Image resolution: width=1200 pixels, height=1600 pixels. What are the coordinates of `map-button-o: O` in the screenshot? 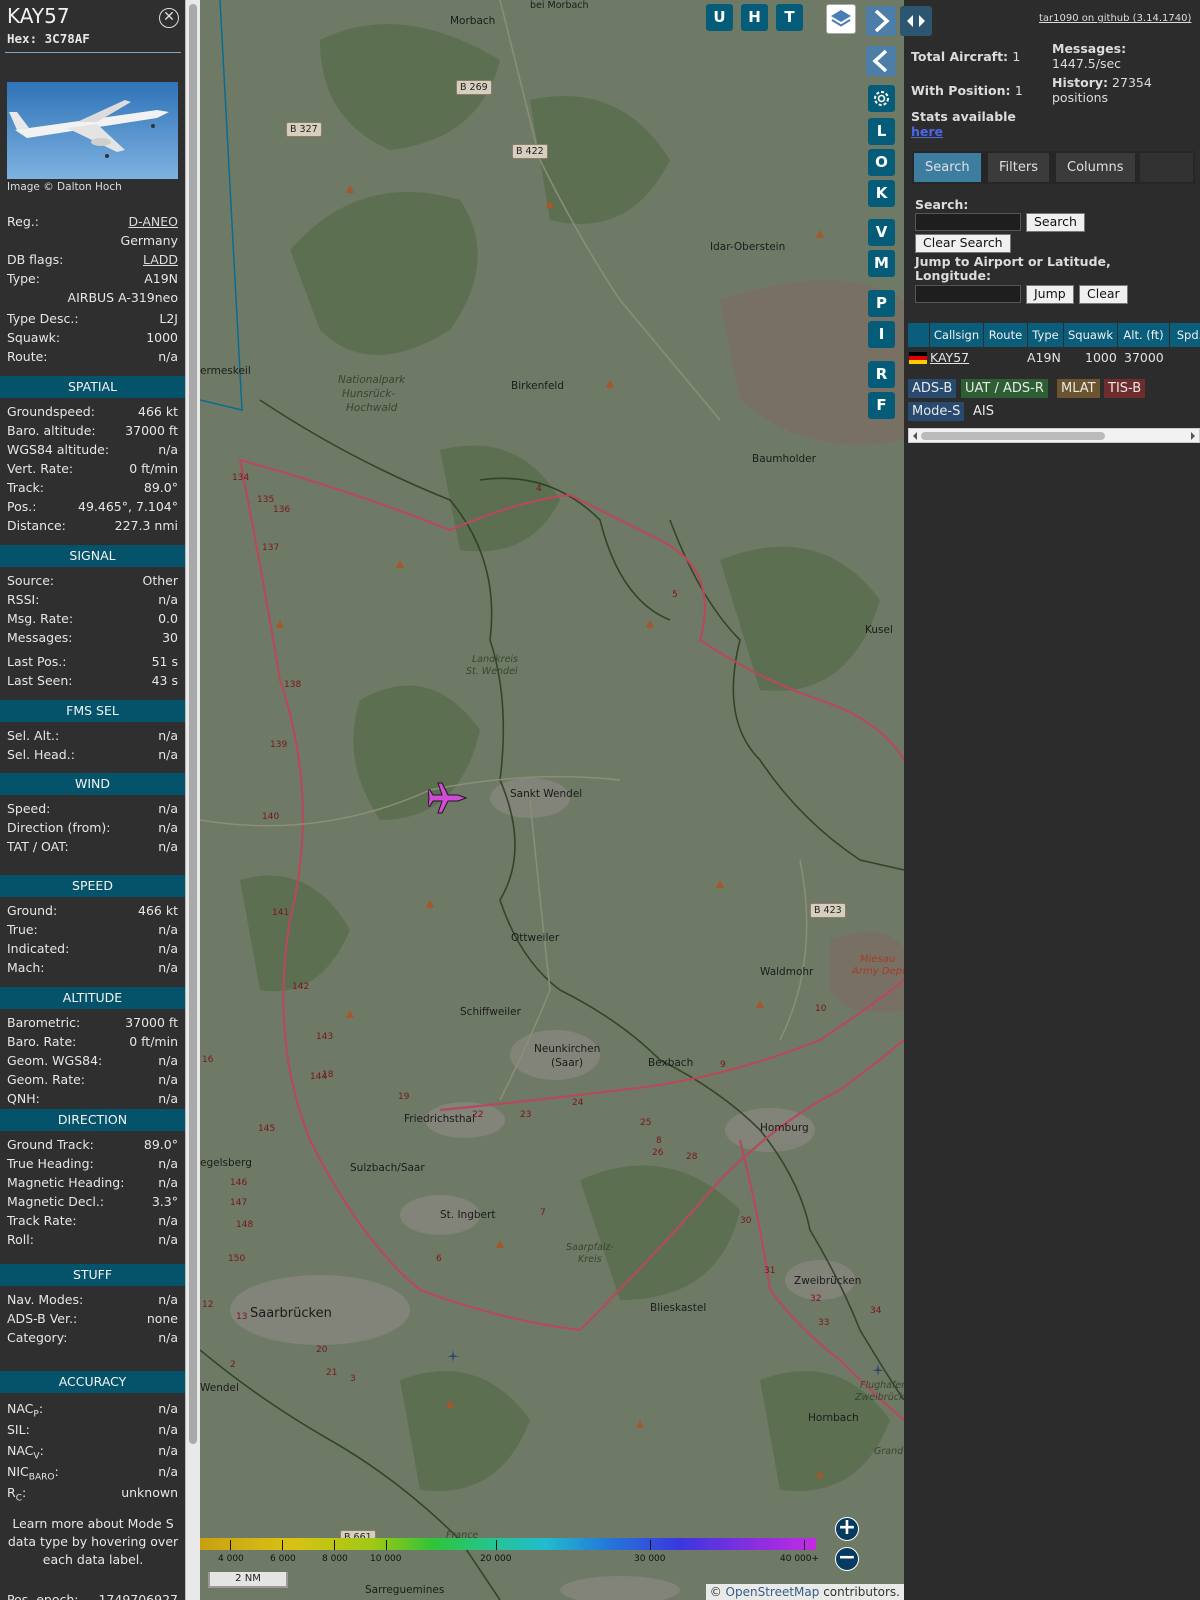 It's located at (881, 162).